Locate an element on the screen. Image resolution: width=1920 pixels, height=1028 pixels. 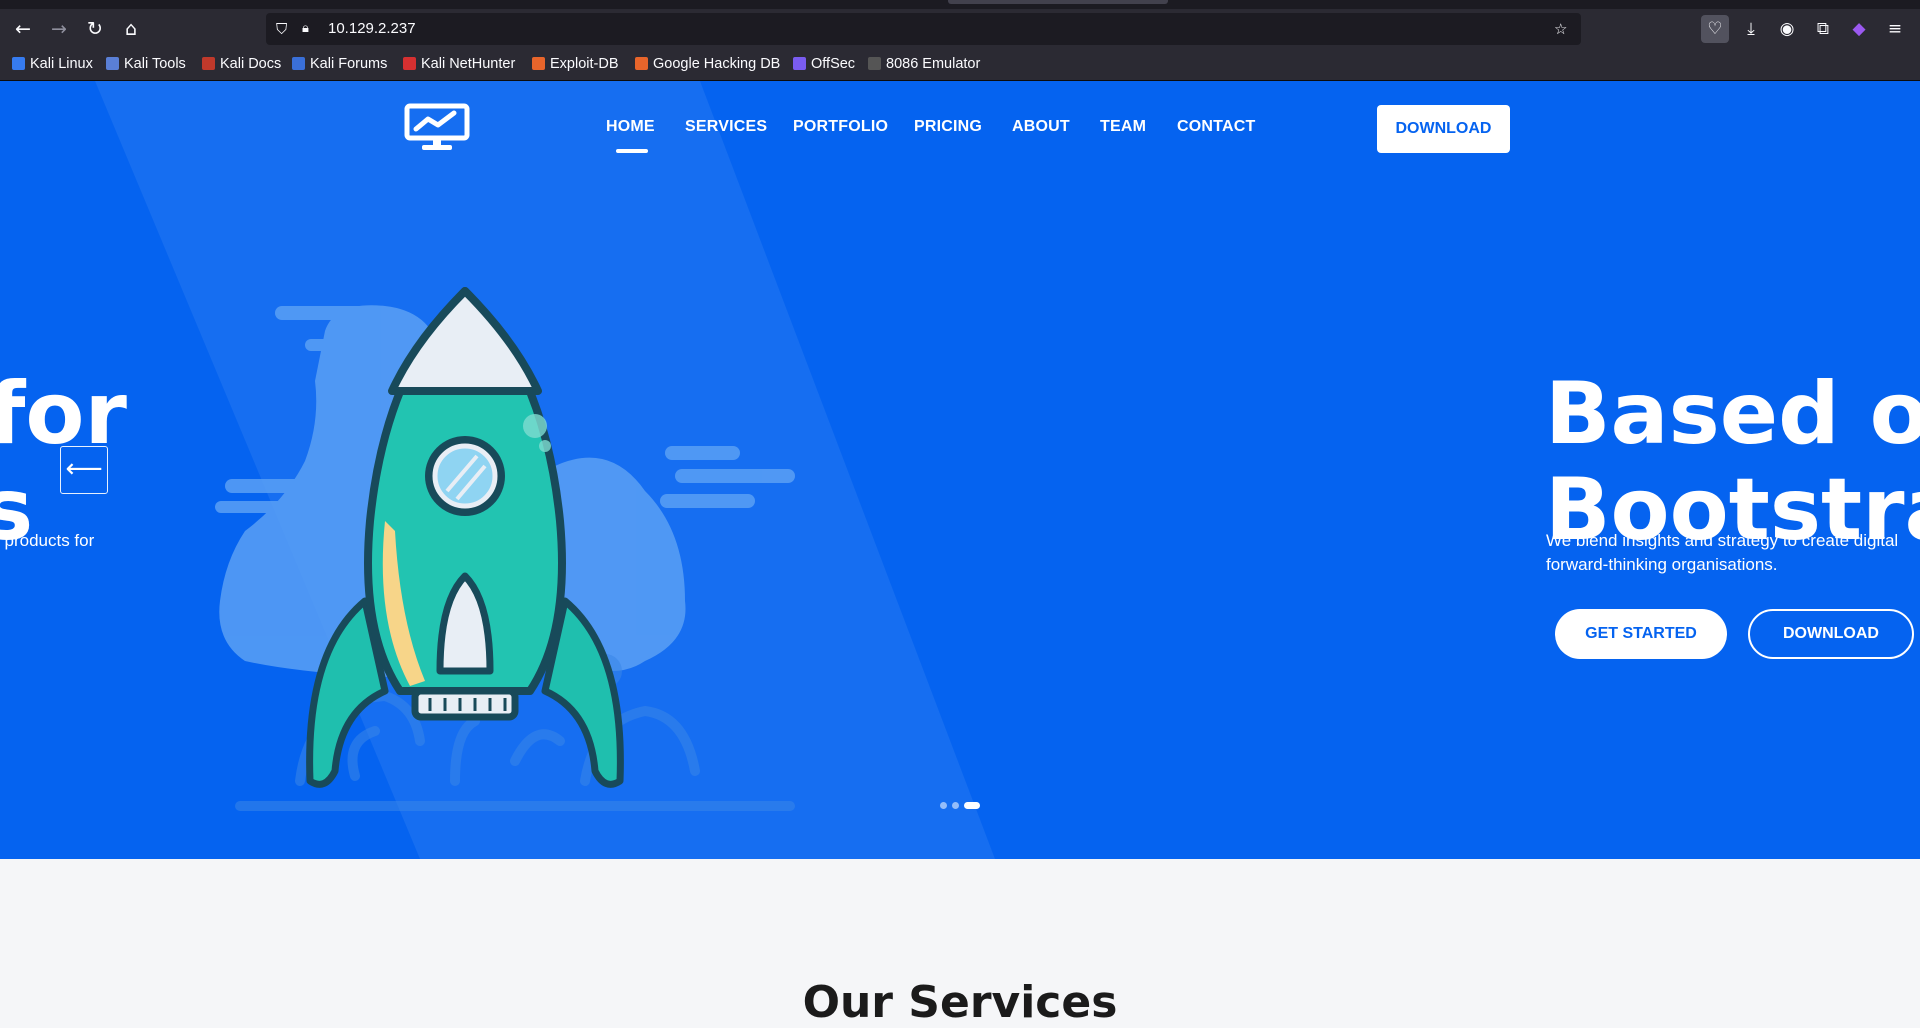
carousel-prev-arrow-icon: ⟵ is located at coordinates (84, 470).